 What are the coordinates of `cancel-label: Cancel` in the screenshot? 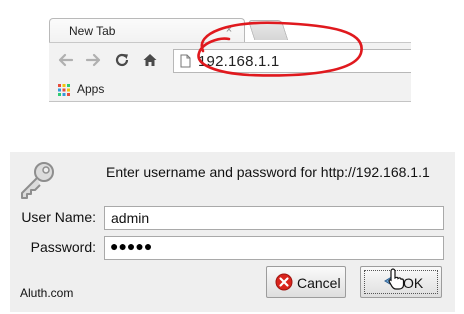 It's located at (319, 283).